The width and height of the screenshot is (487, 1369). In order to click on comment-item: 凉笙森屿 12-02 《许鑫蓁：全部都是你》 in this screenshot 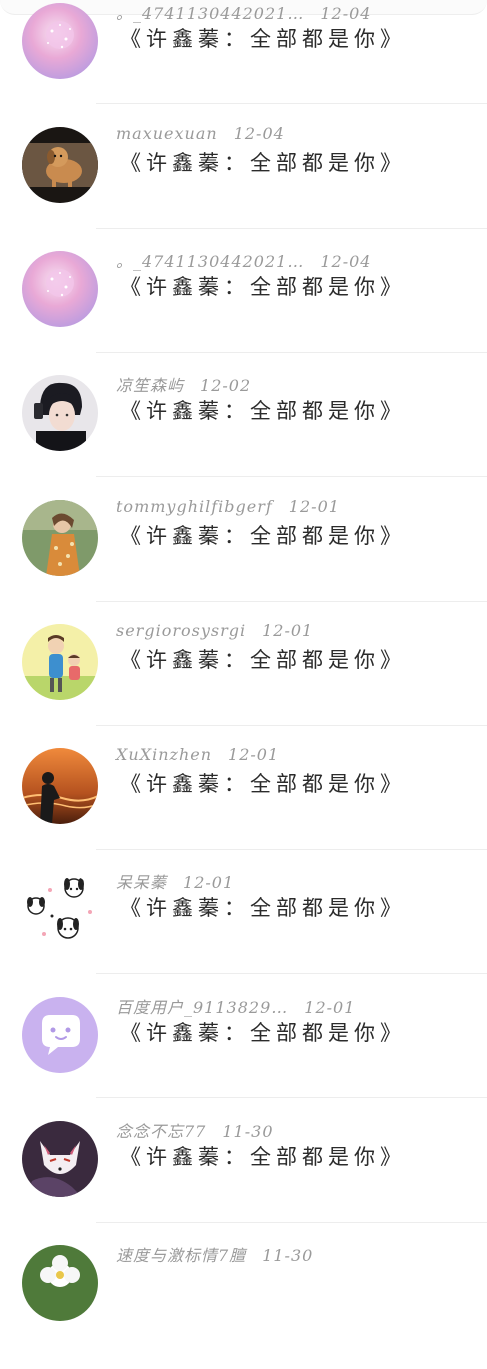, I will do `click(243, 437)`.